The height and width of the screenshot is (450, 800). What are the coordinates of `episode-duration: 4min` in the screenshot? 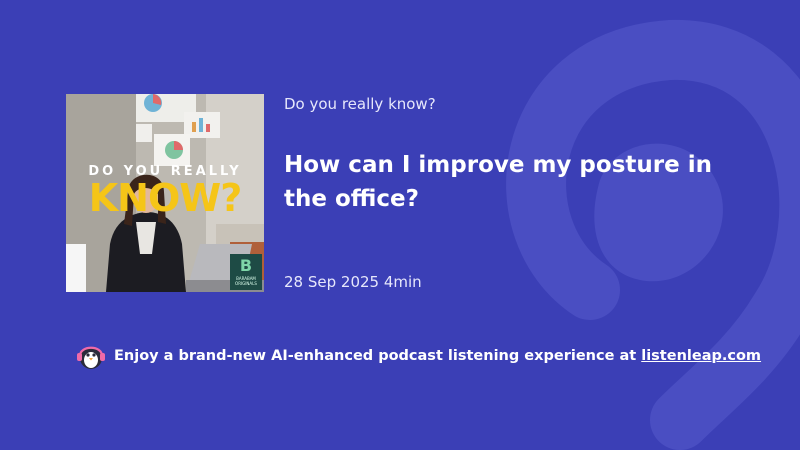 It's located at (402, 282).